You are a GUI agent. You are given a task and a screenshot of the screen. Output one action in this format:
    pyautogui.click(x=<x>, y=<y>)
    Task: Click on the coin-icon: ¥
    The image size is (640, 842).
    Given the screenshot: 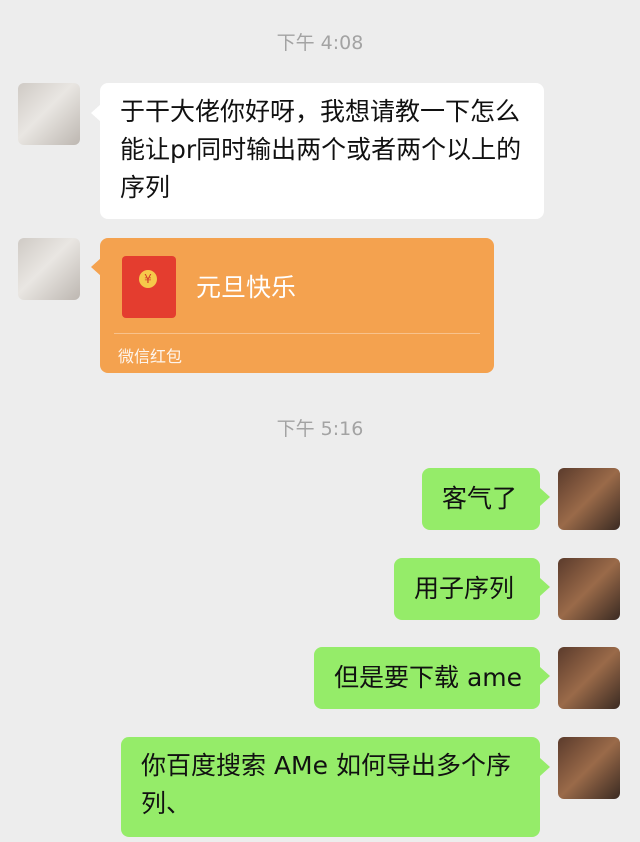 What is the action you would take?
    pyautogui.click(x=148, y=279)
    